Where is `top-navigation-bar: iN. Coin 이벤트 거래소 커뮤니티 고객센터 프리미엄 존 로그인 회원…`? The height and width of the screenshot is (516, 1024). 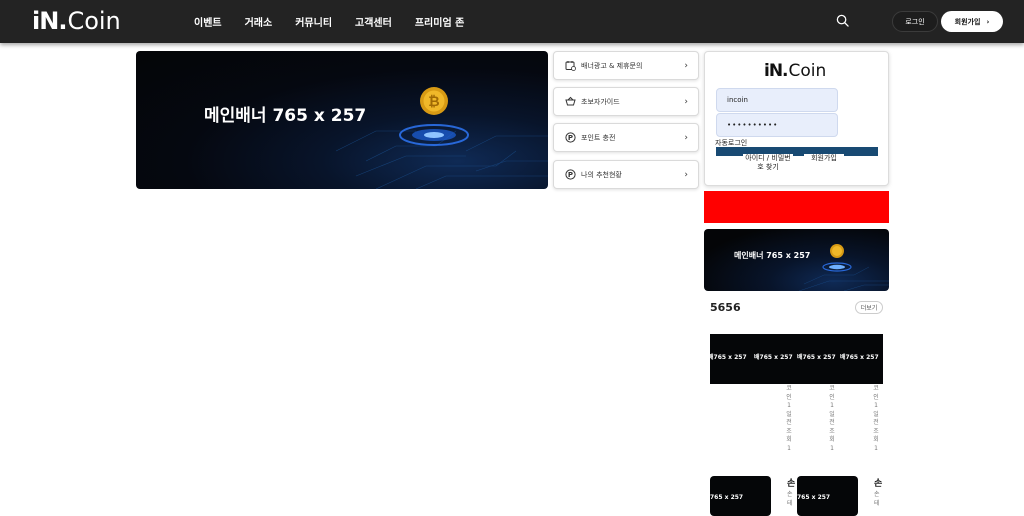
top-navigation-bar: iN. Coin 이벤트 거래소 커뮤니티 고객센터 프리미엄 존 로그인 회원… is located at coordinates (512, 21).